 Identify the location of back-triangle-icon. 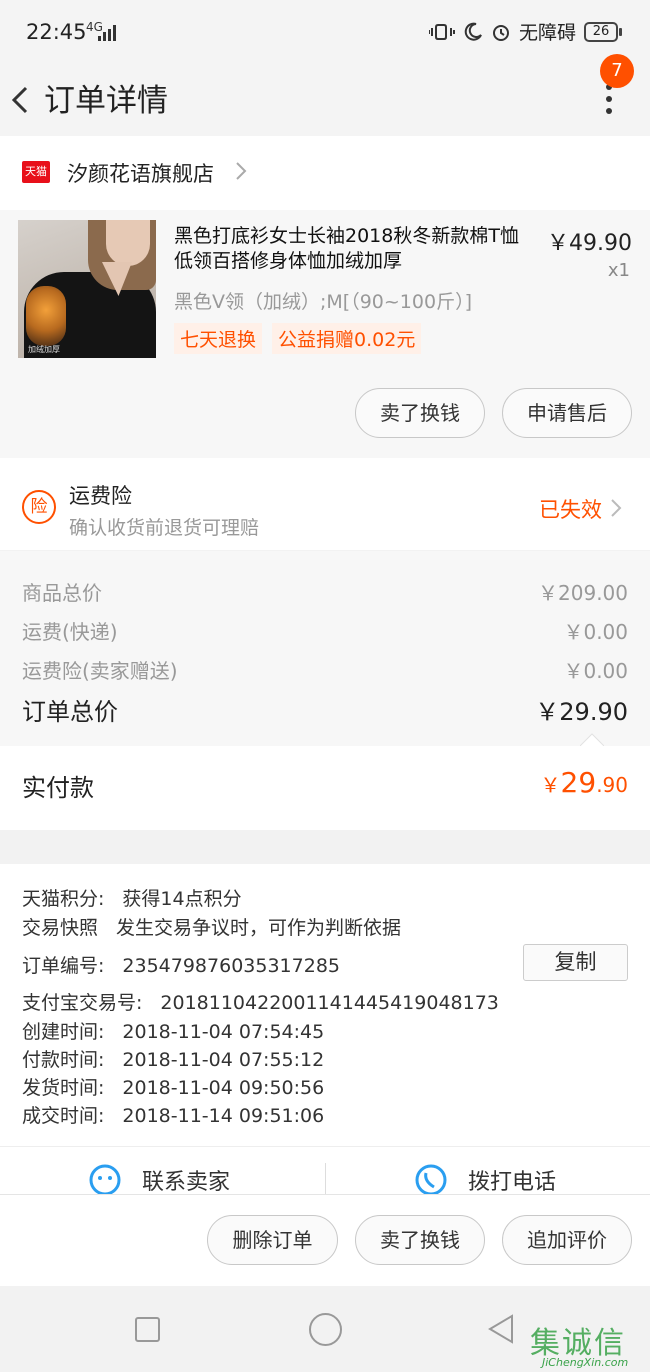
(501, 1329).